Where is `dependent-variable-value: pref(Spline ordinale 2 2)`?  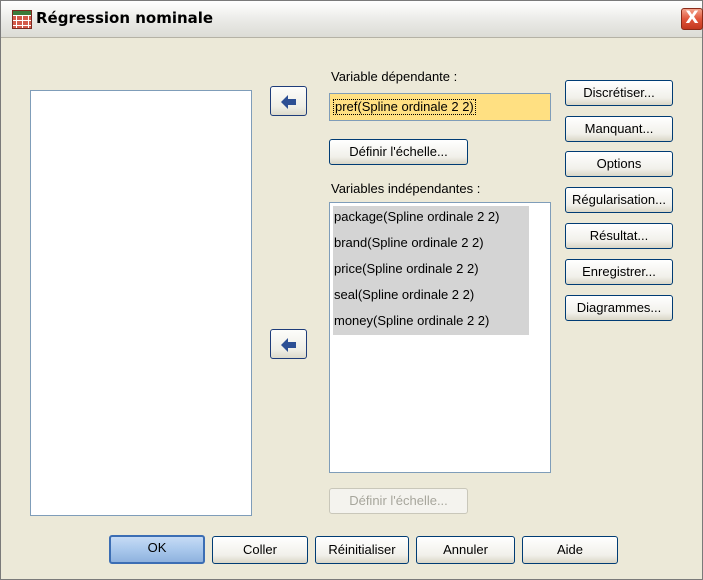 dependent-variable-value: pref(Spline ordinale 2 2) is located at coordinates (404, 107).